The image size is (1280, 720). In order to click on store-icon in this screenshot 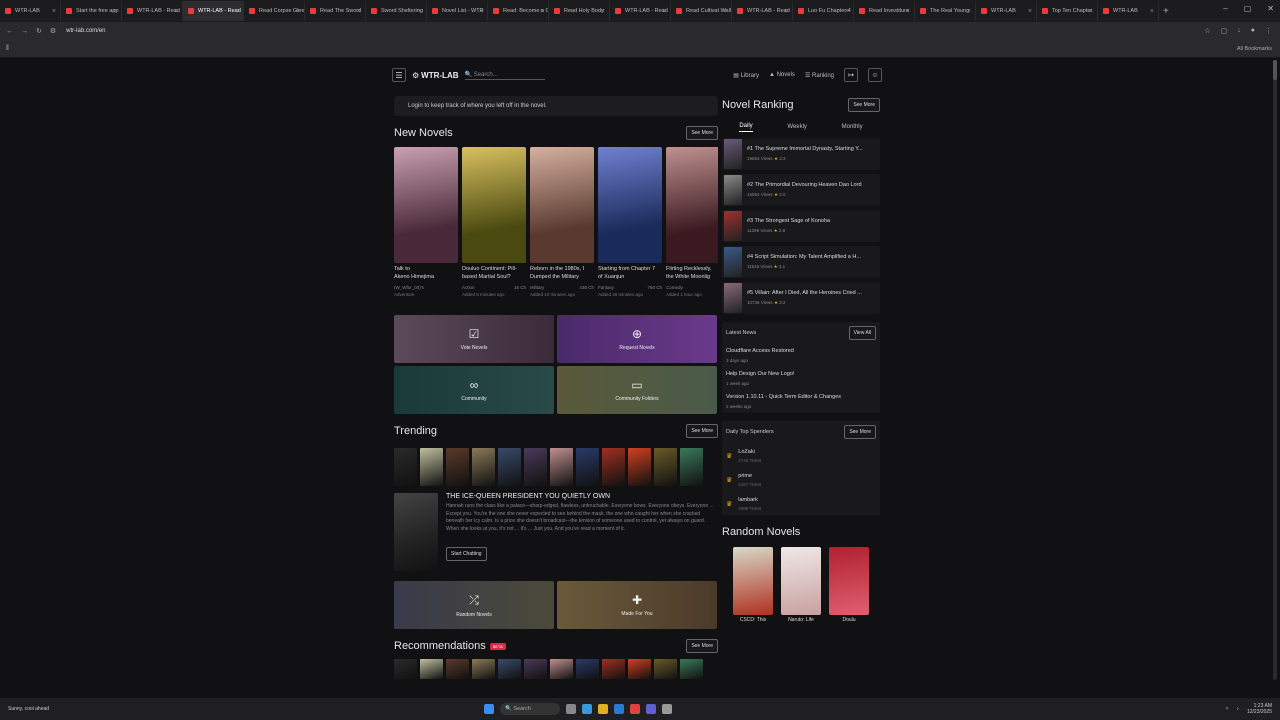, I will do `click(619, 709)`.